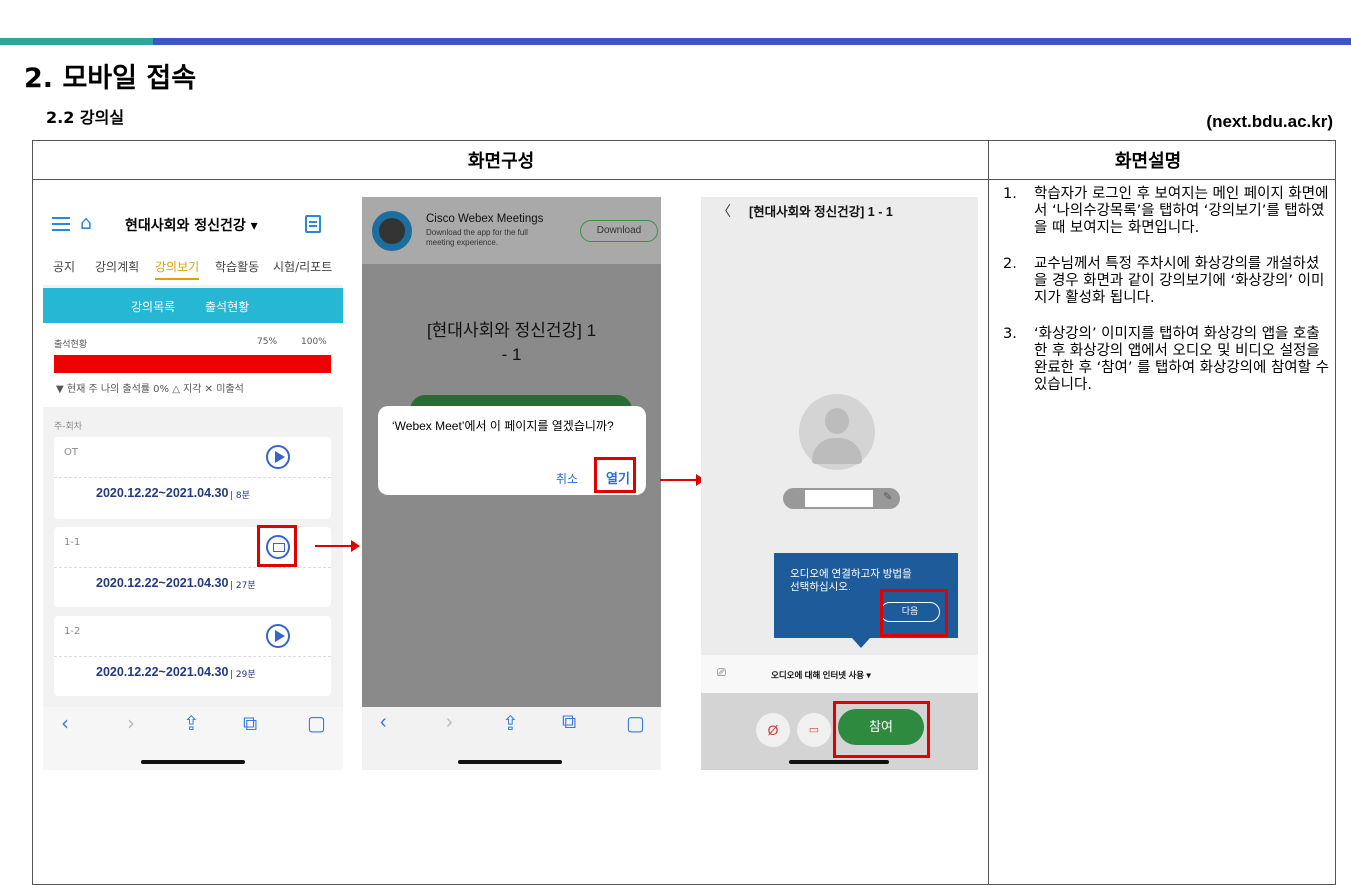 This screenshot has width=1351, height=885. Describe the element at coordinates (72, 631) in the screenshot. I see `lecture-label: 1-2` at that location.